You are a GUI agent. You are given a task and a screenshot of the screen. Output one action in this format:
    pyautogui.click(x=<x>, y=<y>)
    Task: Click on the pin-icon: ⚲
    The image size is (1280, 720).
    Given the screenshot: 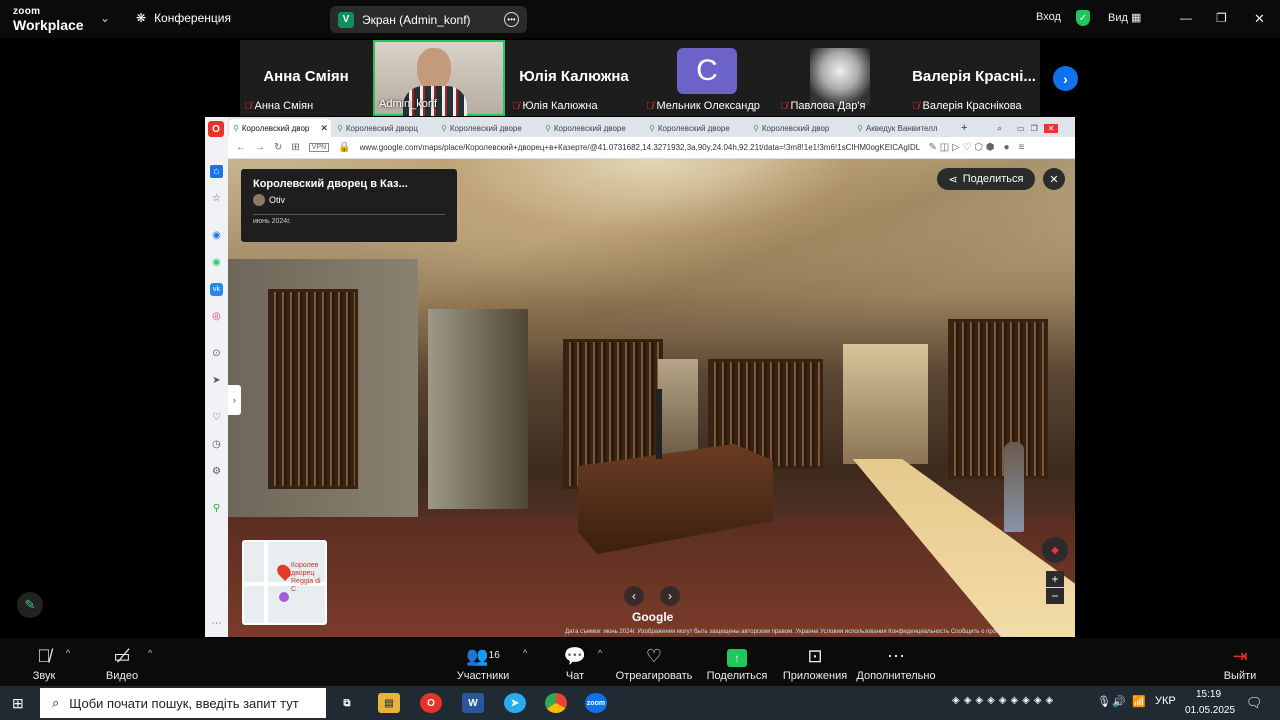 What is the action you would take?
    pyautogui.click(x=216, y=508)
    